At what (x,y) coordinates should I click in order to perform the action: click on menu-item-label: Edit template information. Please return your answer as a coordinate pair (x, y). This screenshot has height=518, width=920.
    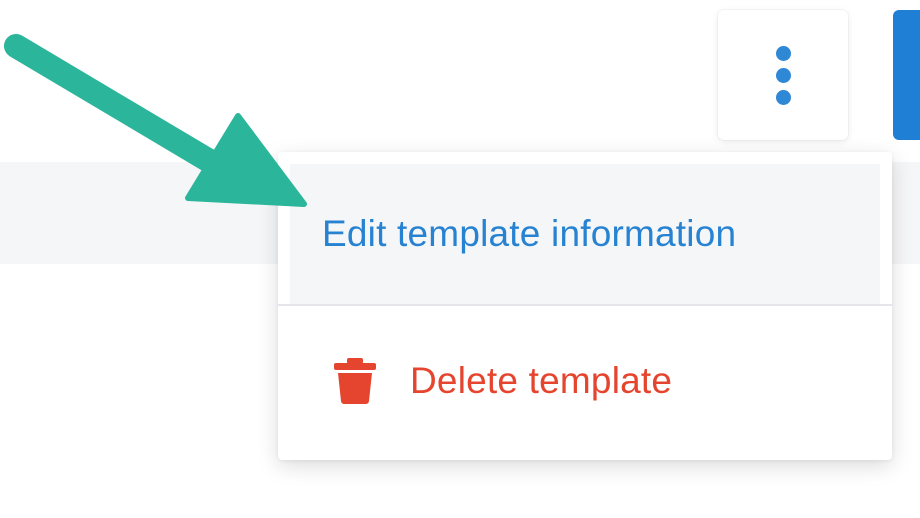
    Looking at the image, I should click on (529, 233).